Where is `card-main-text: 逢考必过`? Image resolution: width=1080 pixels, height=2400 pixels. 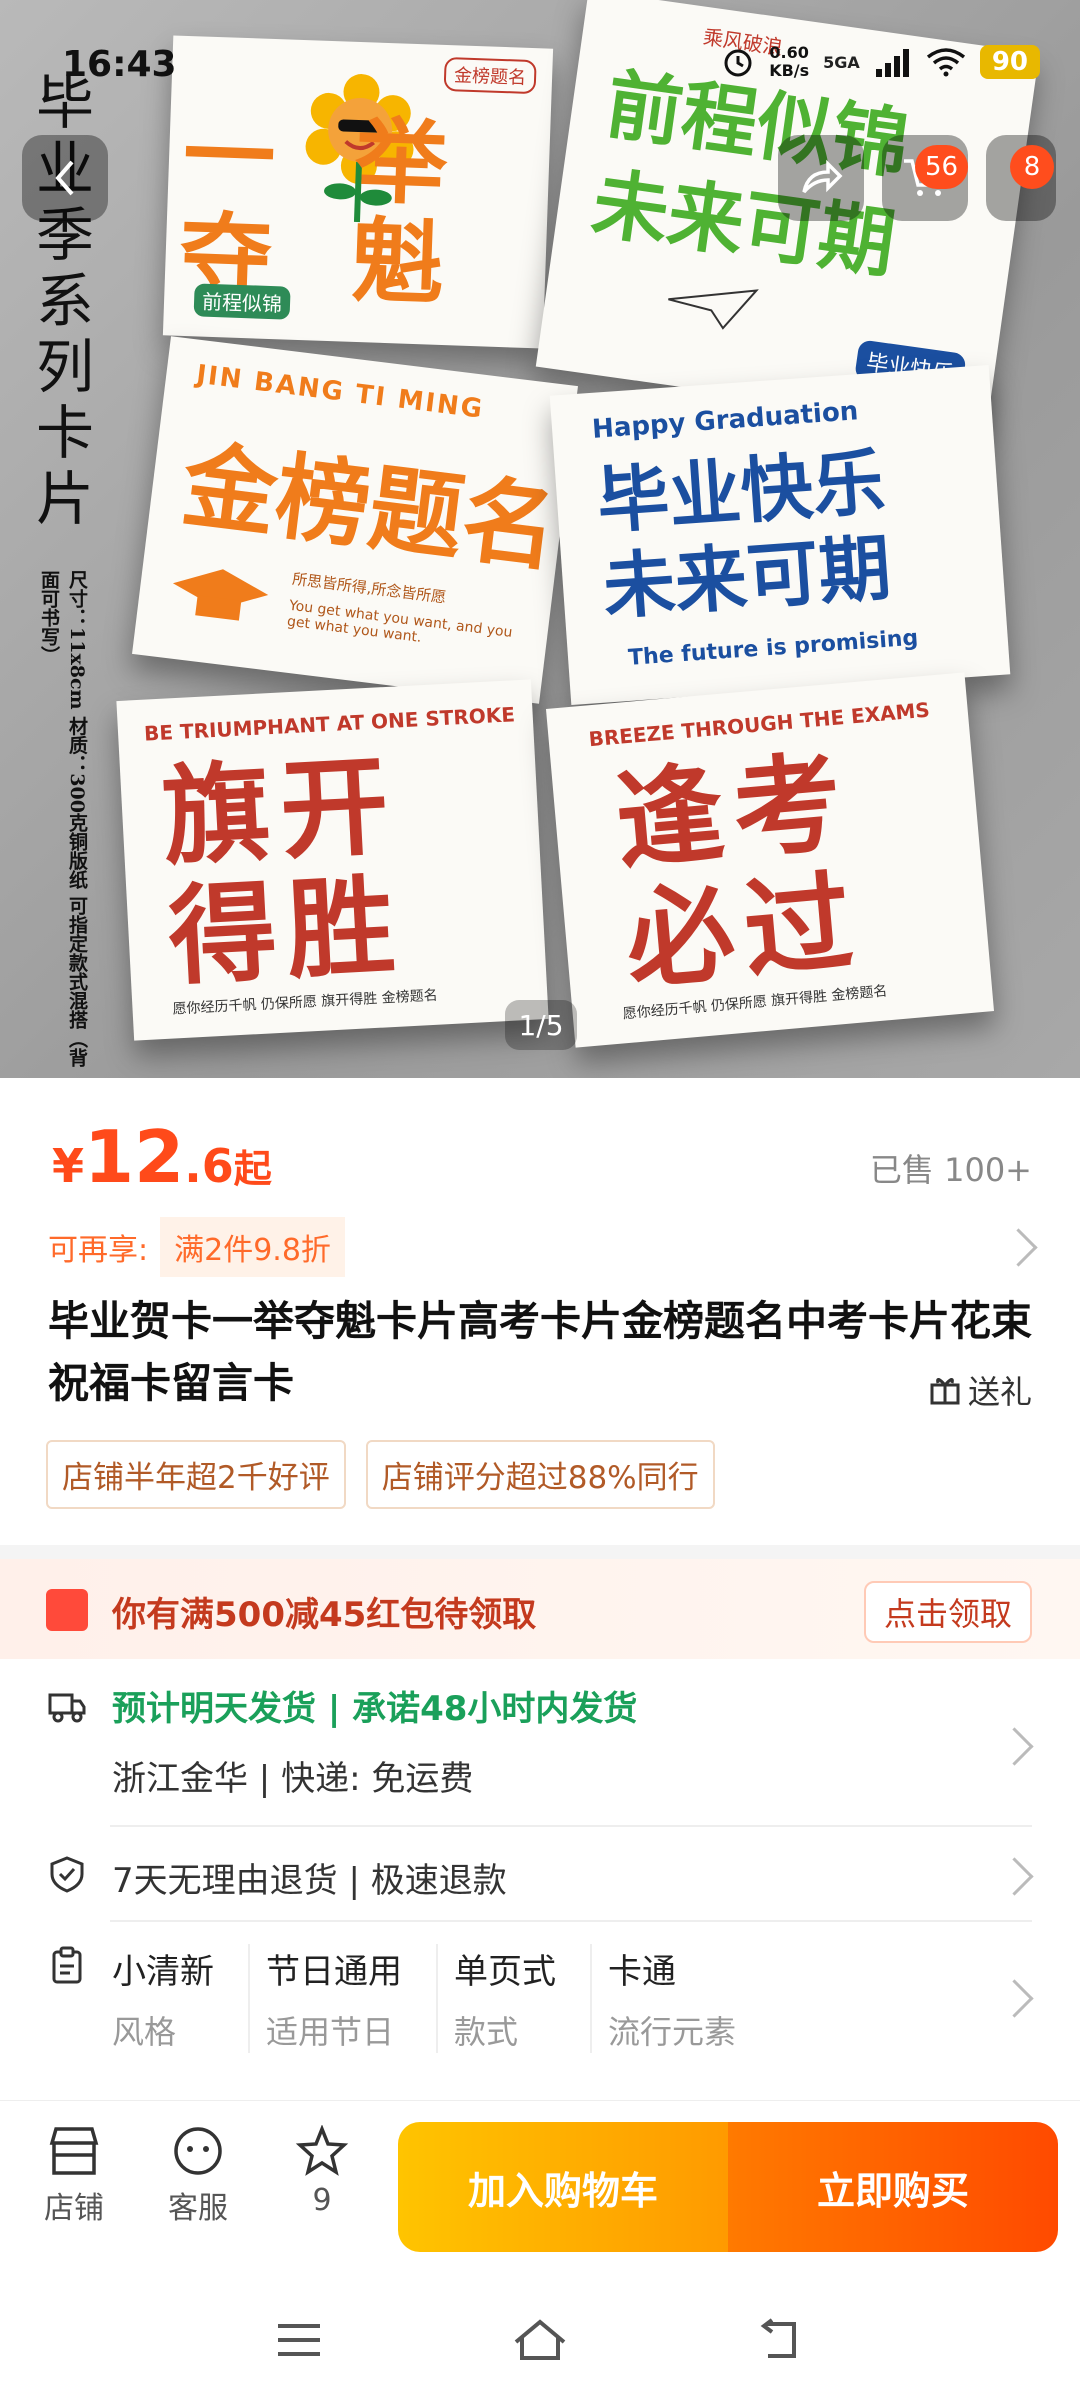 card-main-text: 逢考必过 is located at coordinates (739, 872).